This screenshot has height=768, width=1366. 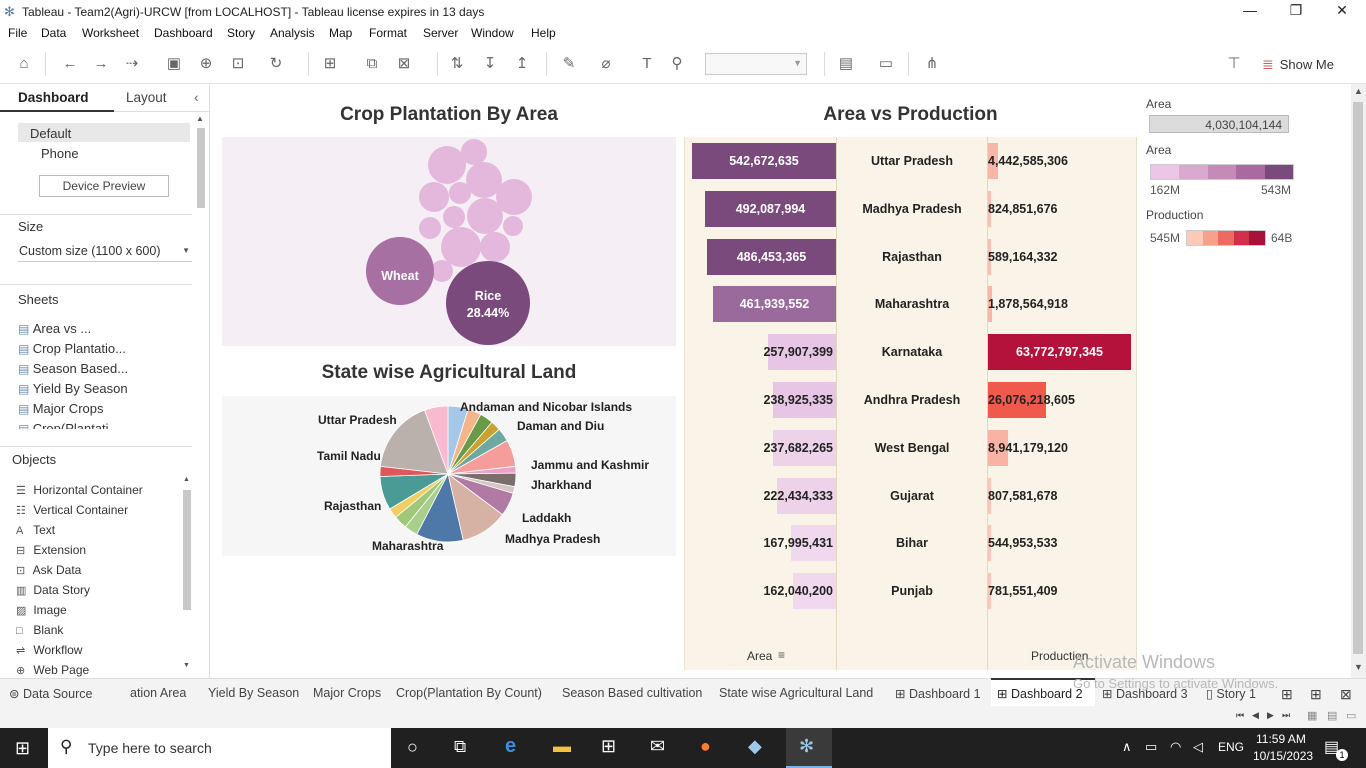 What do you see at coordinates (201, 163) in the screenshot?
I see `scrollbar: ▲` at bounding box center [201, 163].